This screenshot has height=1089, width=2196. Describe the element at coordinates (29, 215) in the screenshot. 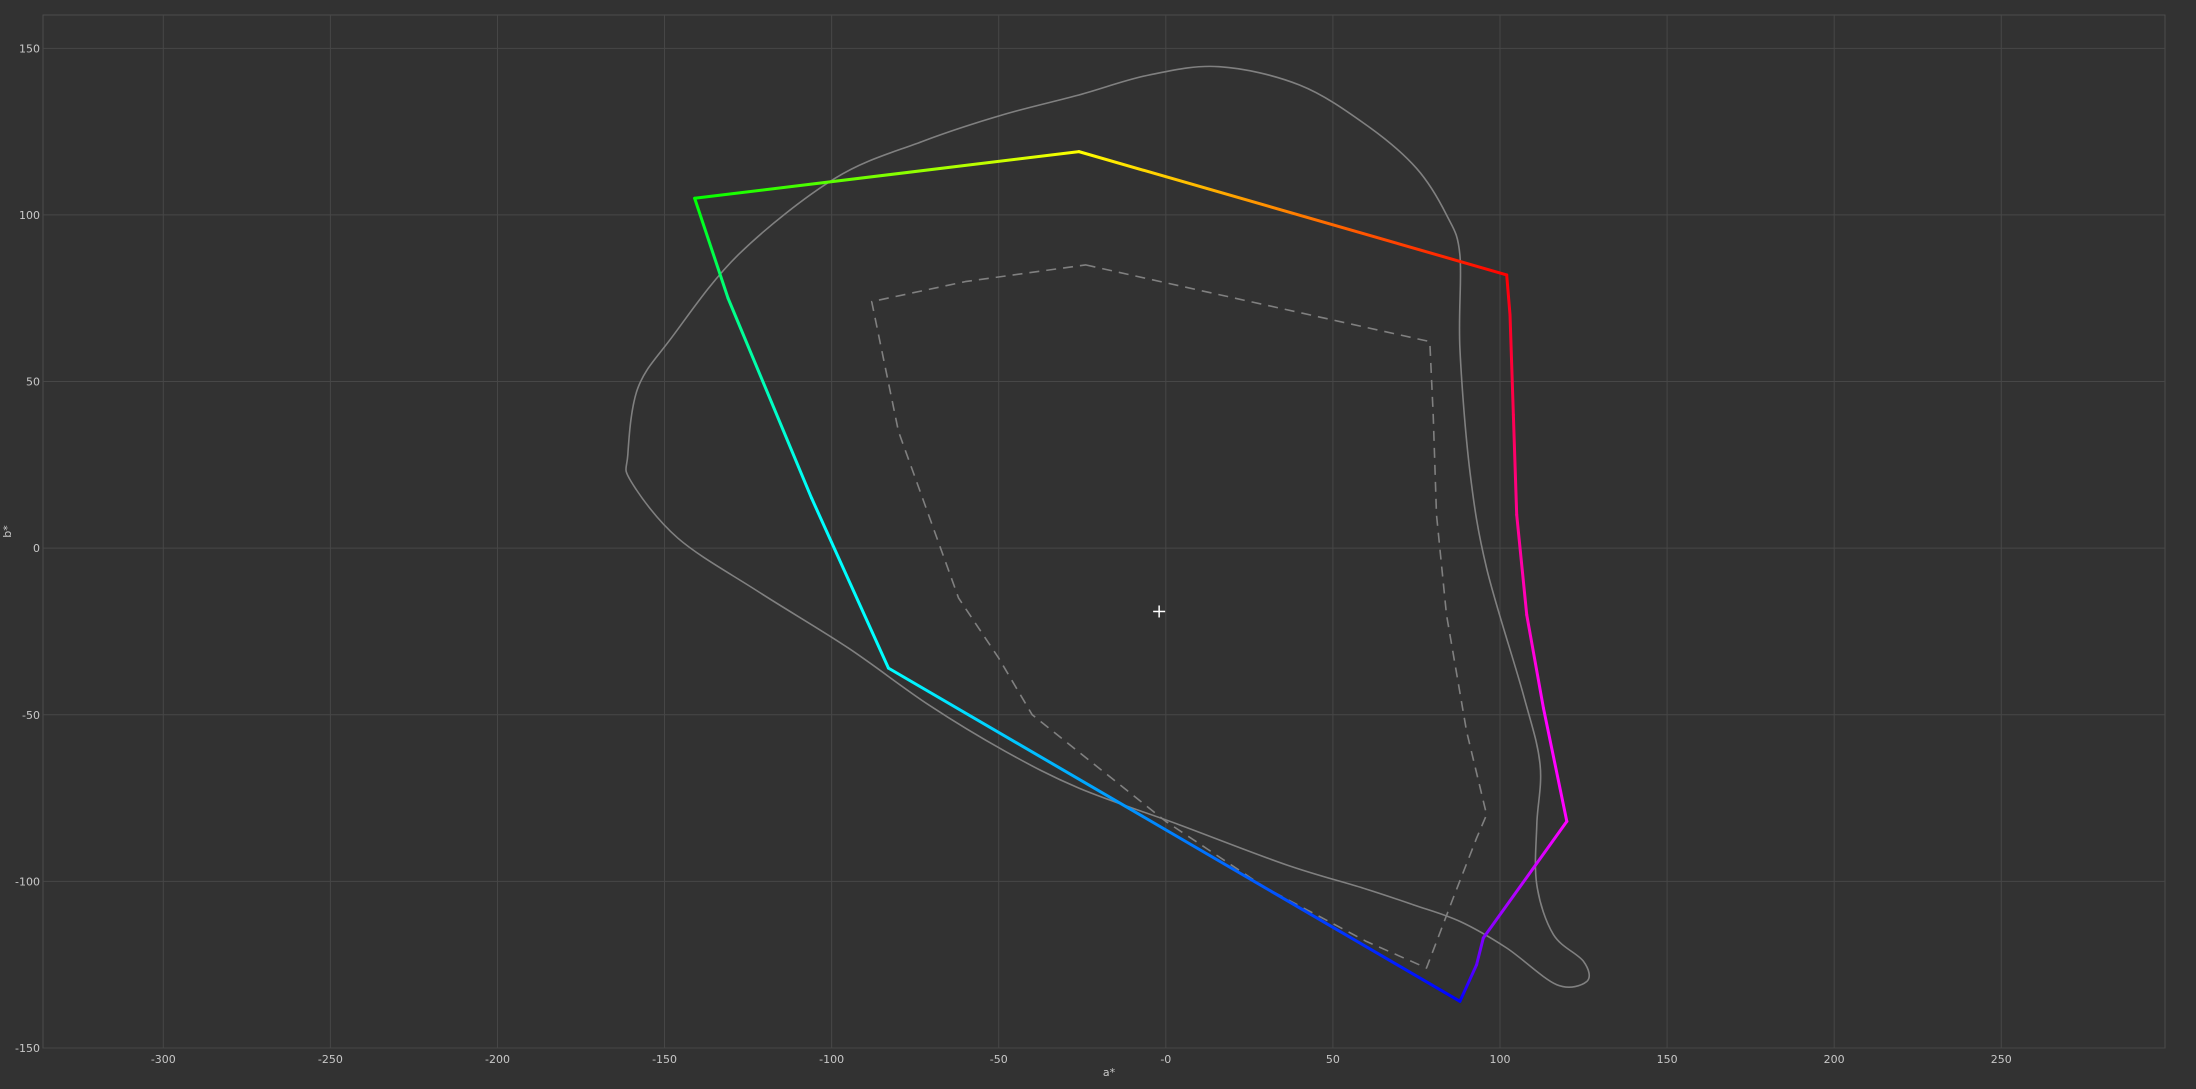

I see `y-tick-label: 100` at that location.